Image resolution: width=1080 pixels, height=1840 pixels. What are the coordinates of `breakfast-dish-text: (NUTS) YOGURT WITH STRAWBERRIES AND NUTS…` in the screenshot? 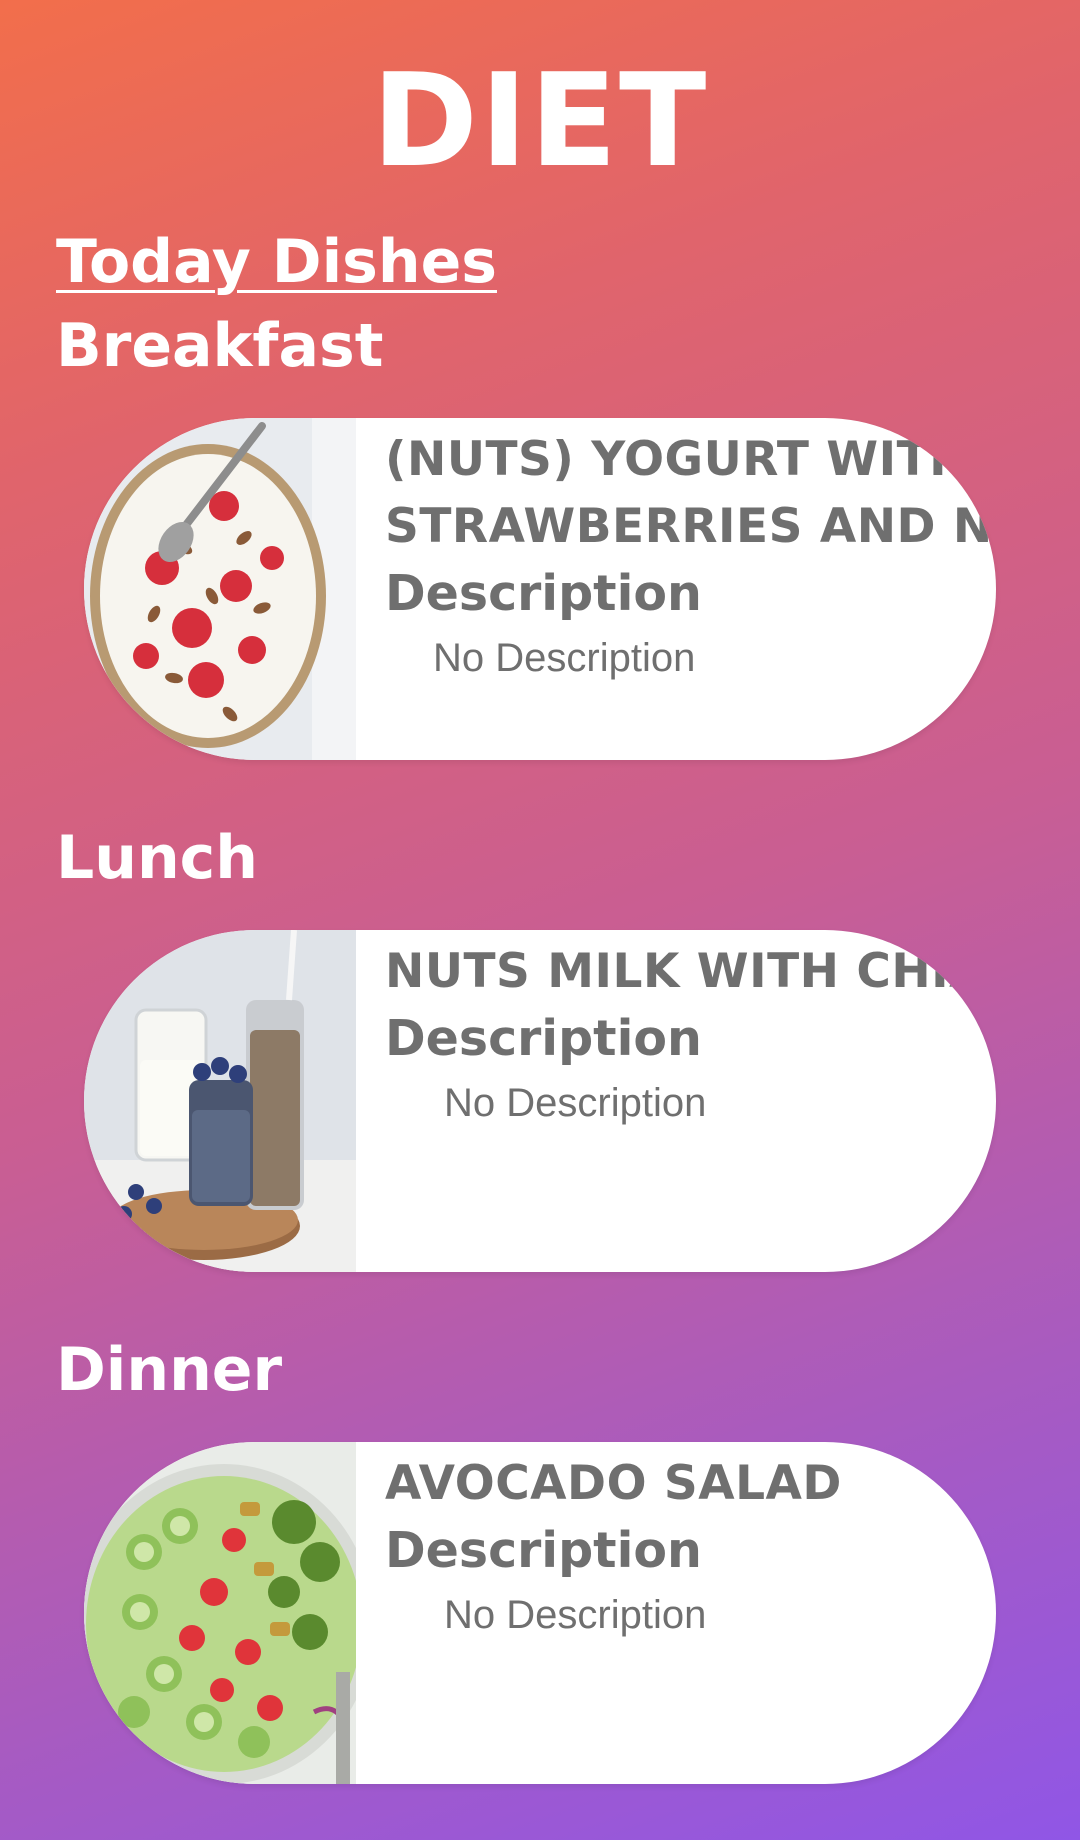 It's located at (690, 557).